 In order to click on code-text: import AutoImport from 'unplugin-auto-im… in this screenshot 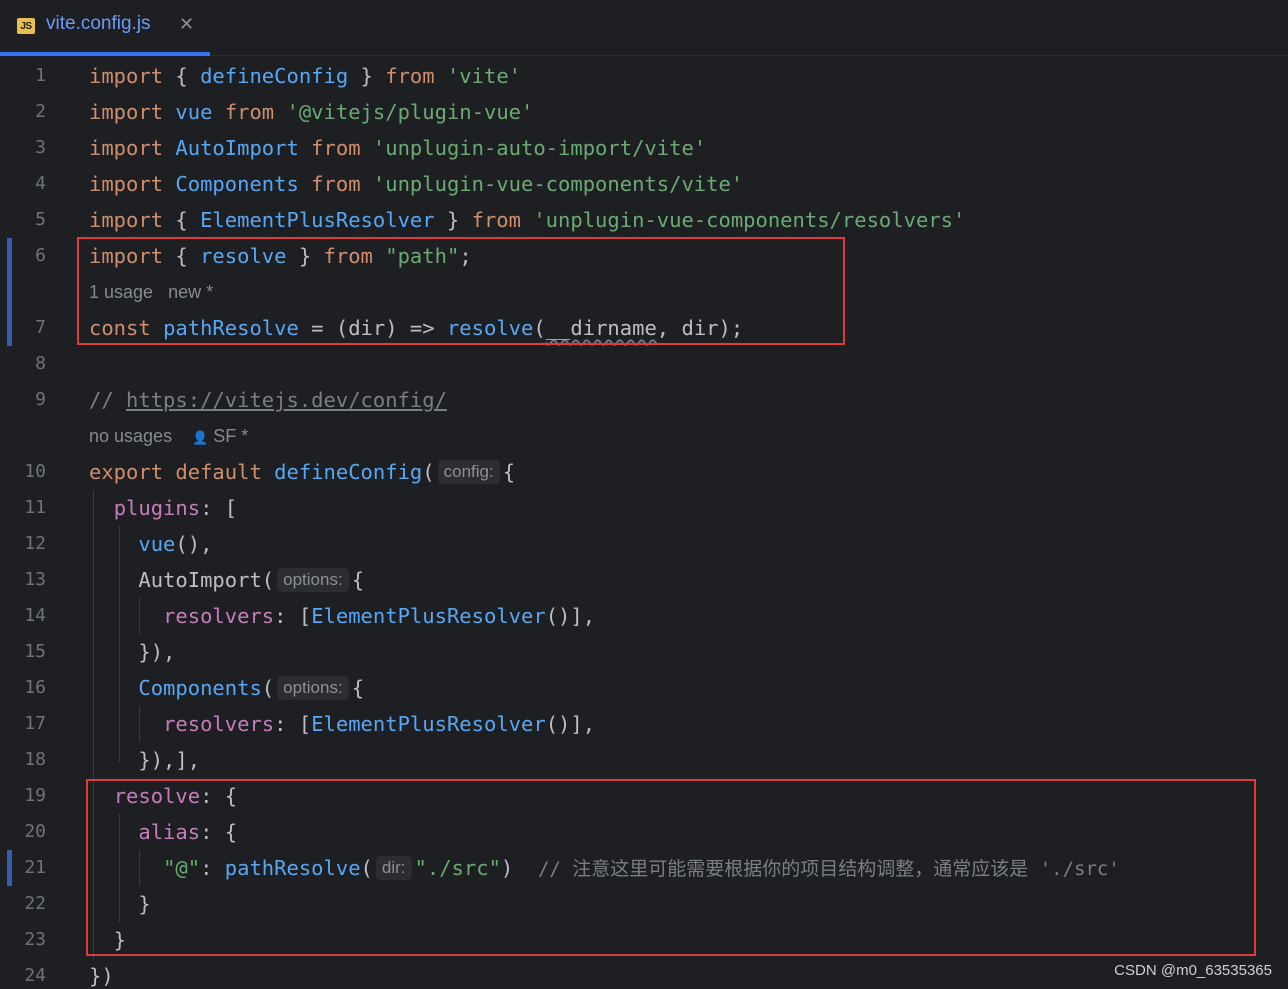, I will do `click(398, 148)`.